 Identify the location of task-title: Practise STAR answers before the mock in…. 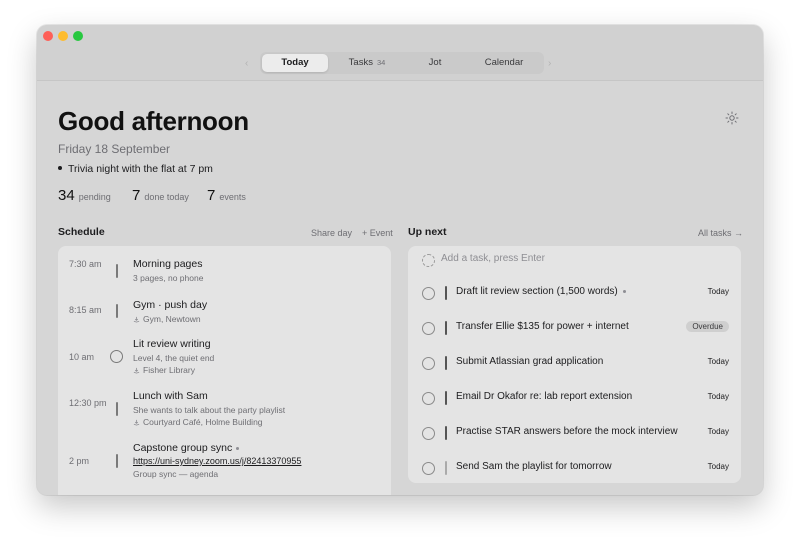
(567, 431).